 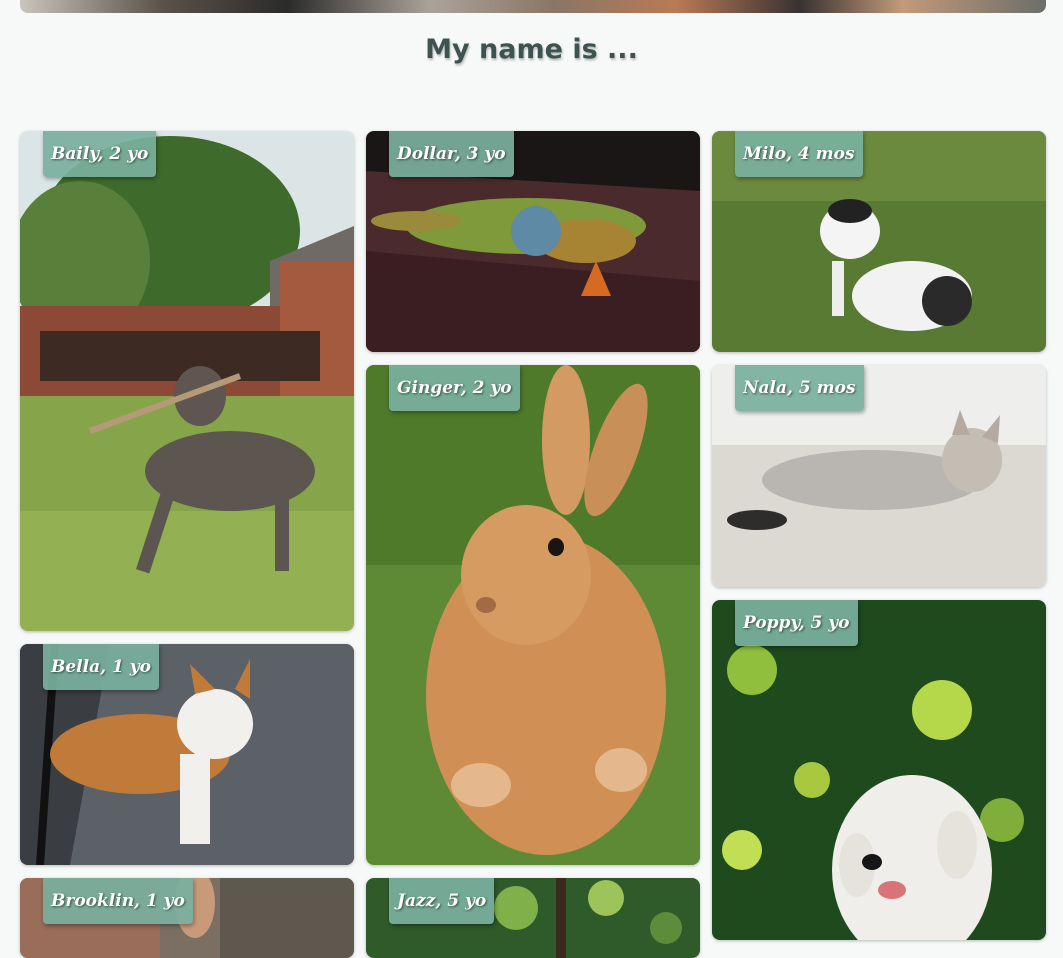 What do you see at coordinates (799, 388) in the screenshot?
I see `pet-name-tag: Nala, 5 mos` at bounding box center [799, 388].